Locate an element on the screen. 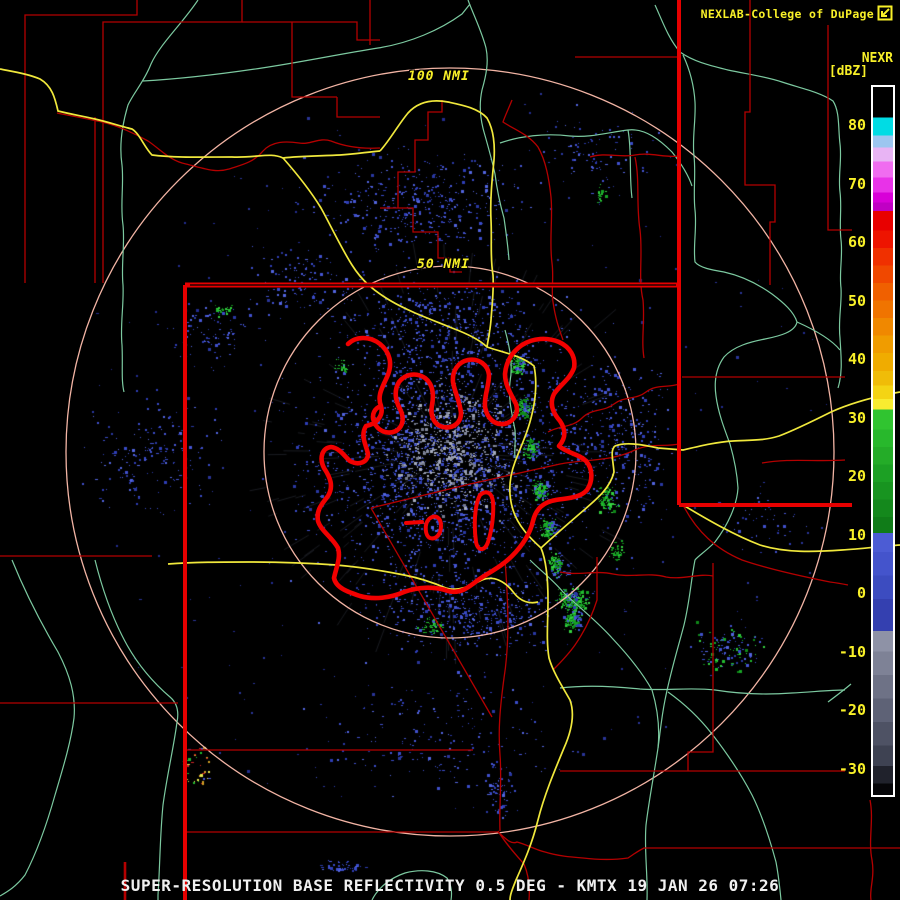 Image resolution: width=900 pixels, height=900 pixels. range-ring-100nmi-label: 100 NMI is located at coordinates (439, 76).